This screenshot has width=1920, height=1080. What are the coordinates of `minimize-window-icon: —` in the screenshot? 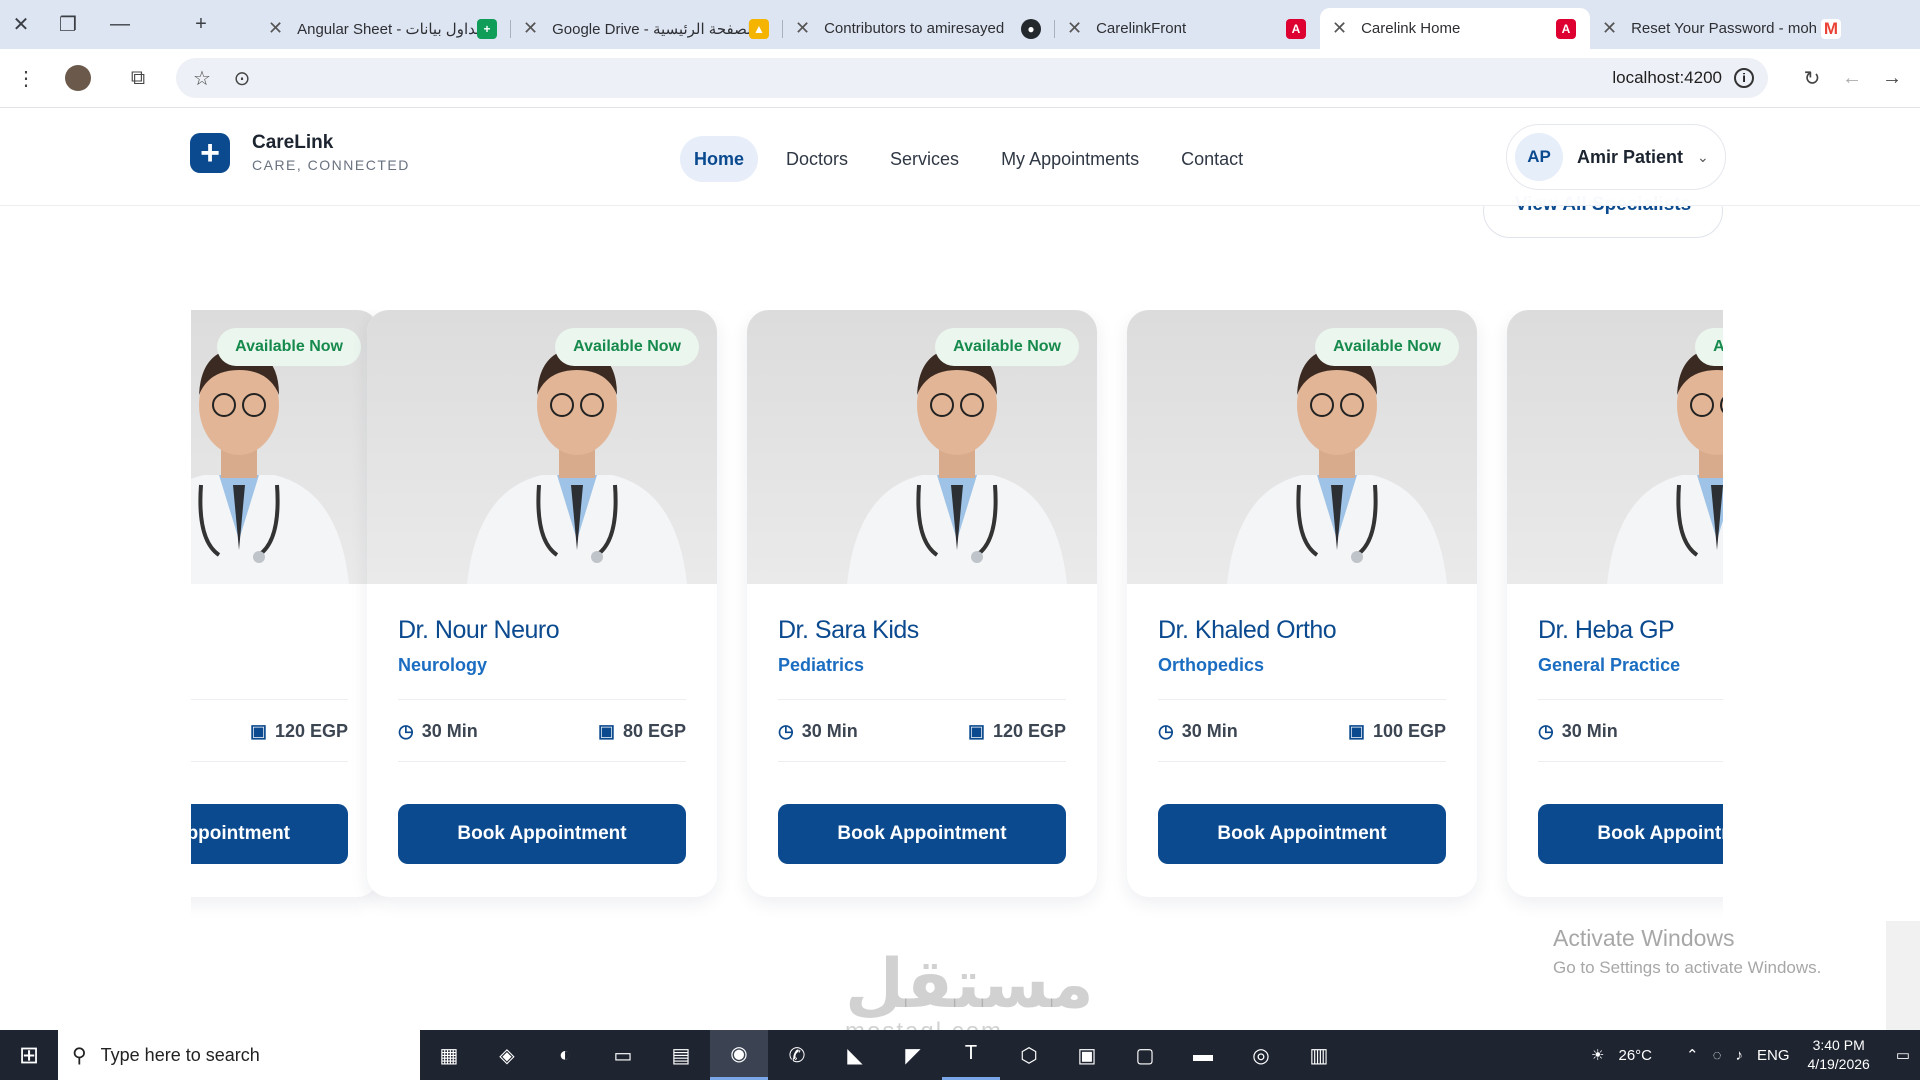 It's located at (120, 24).